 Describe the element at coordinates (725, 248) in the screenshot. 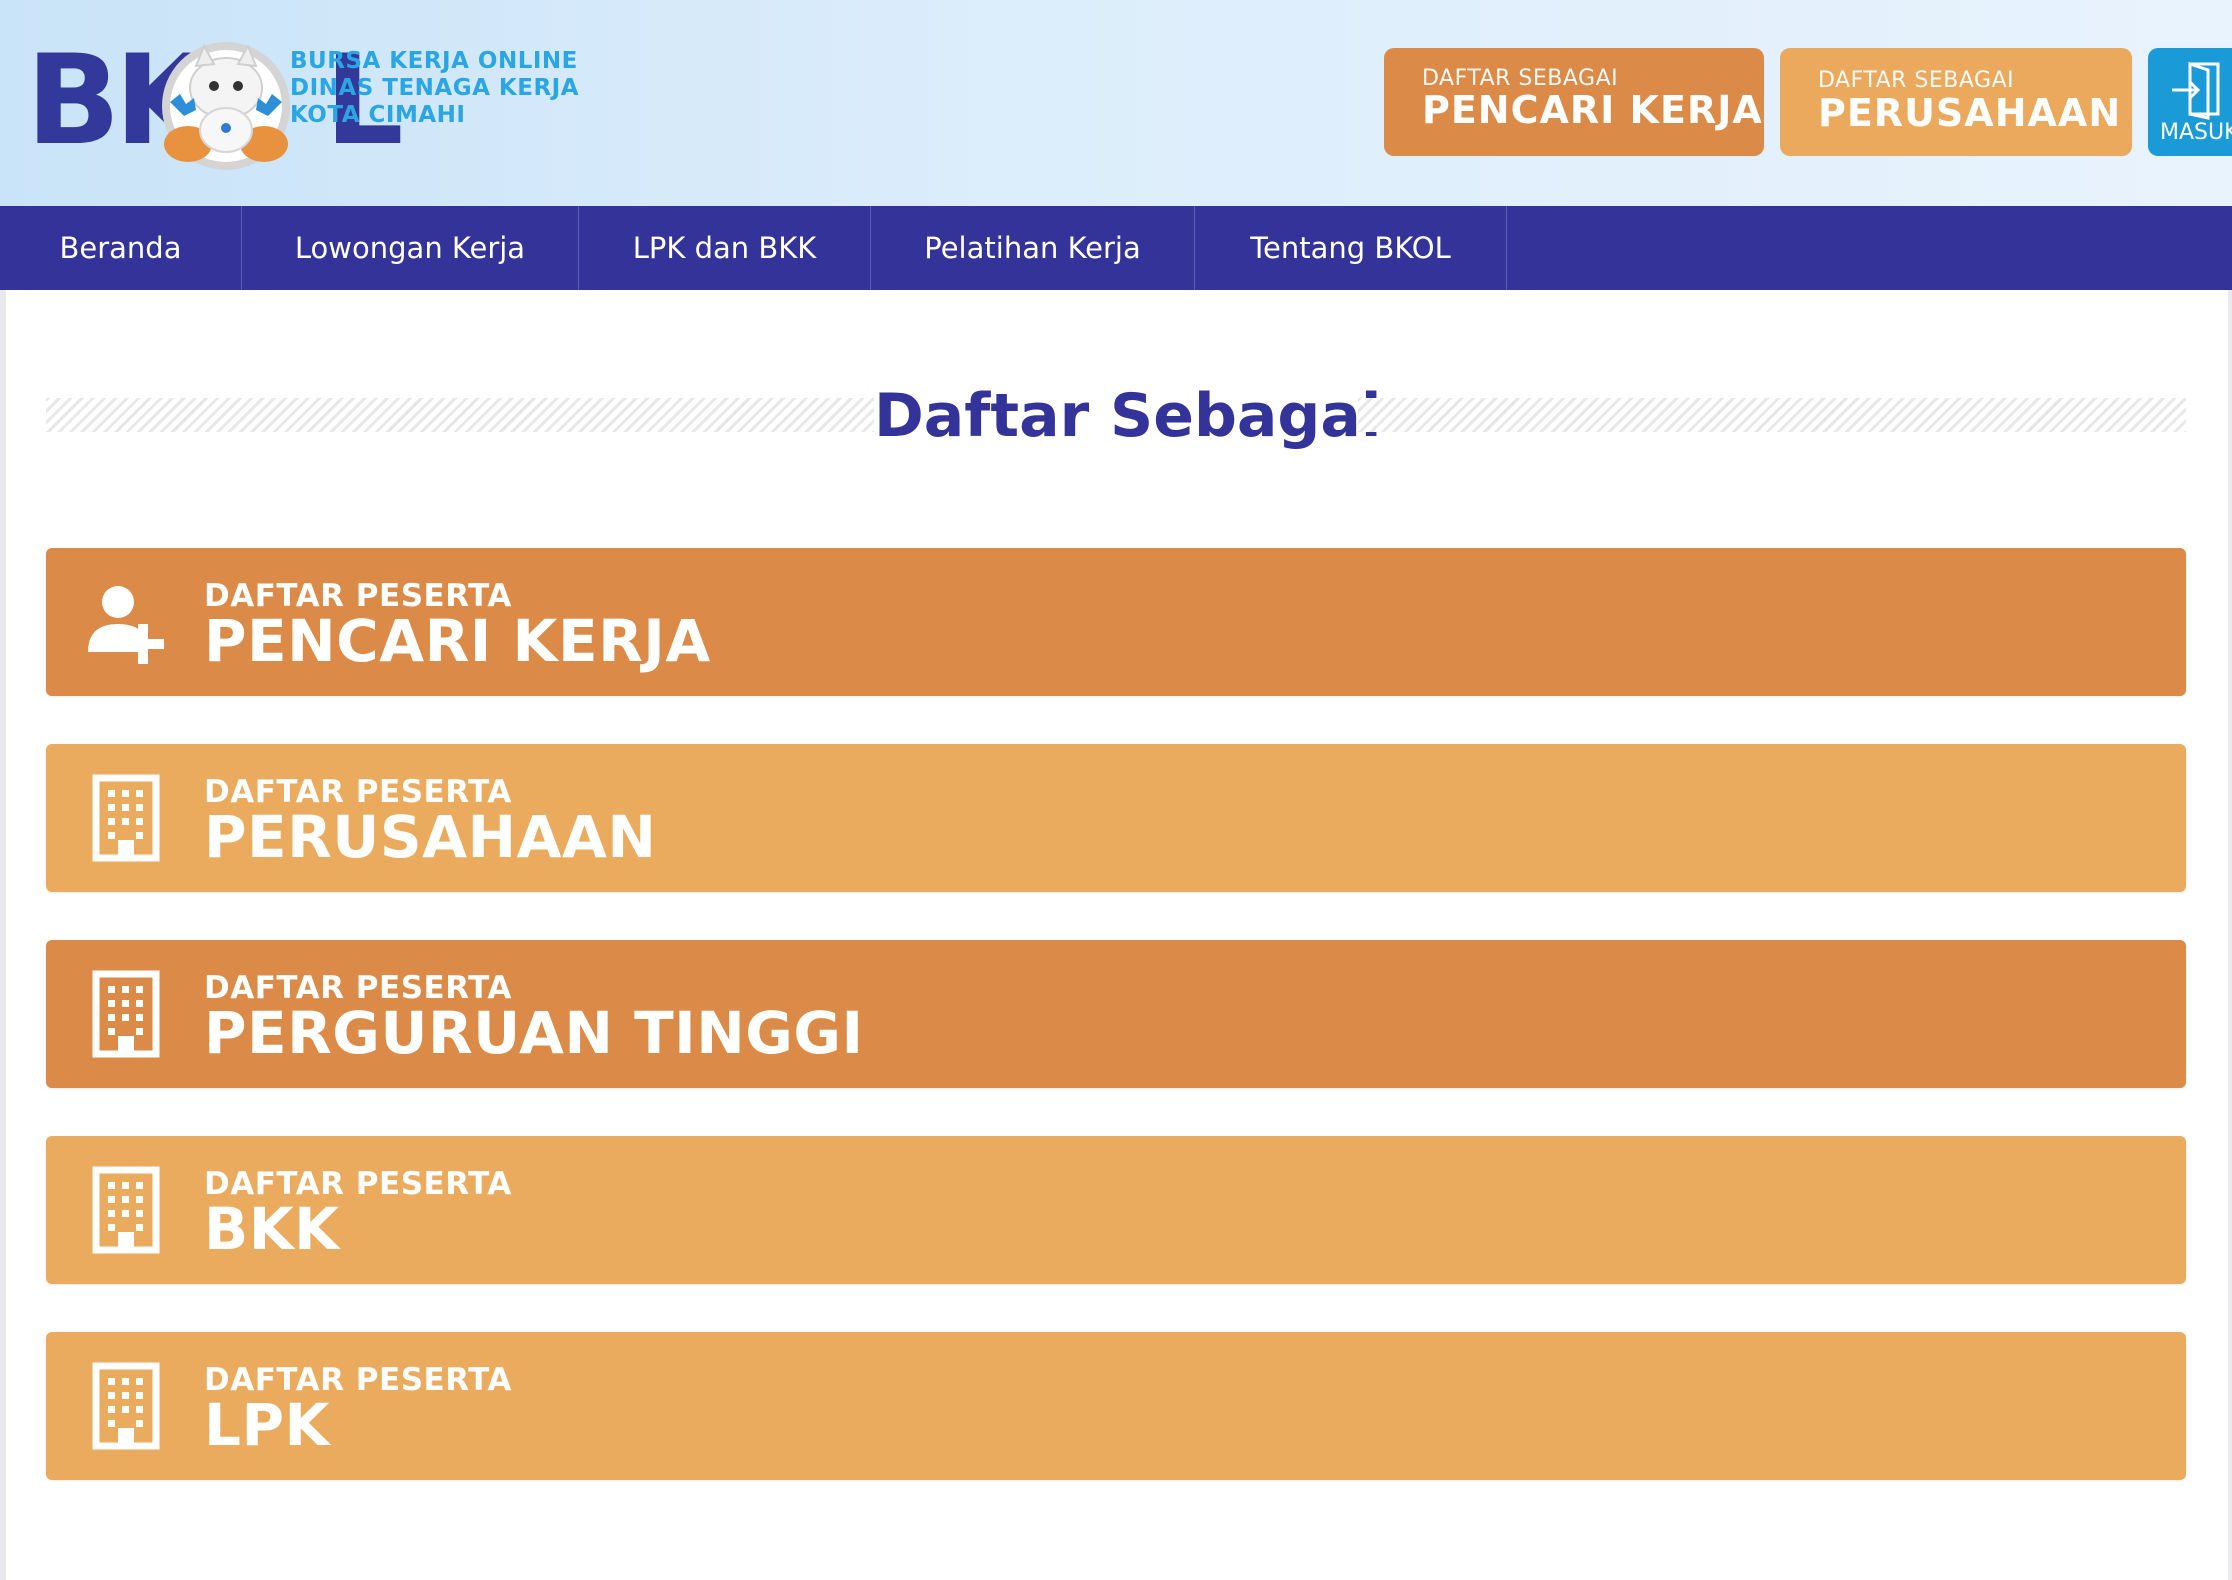

I see `nav-item-lpk-bkk: LPK dan BKK` at that location.